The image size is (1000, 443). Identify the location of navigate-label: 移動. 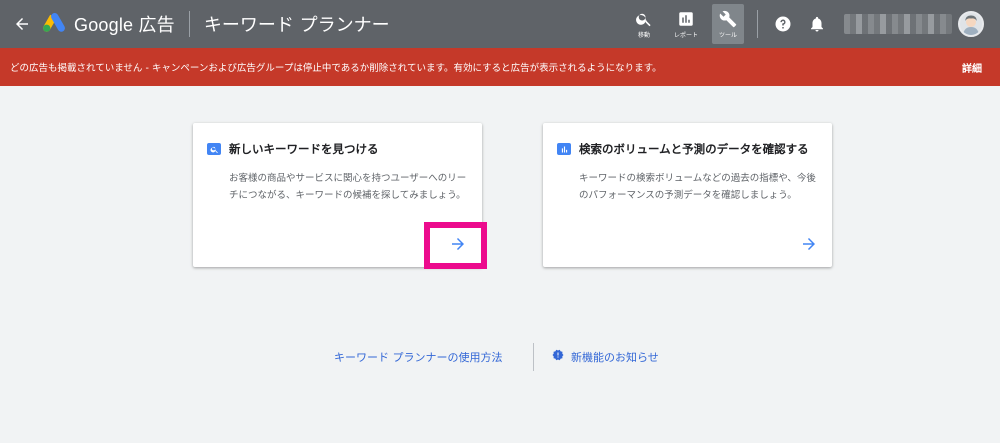
(643, 35).